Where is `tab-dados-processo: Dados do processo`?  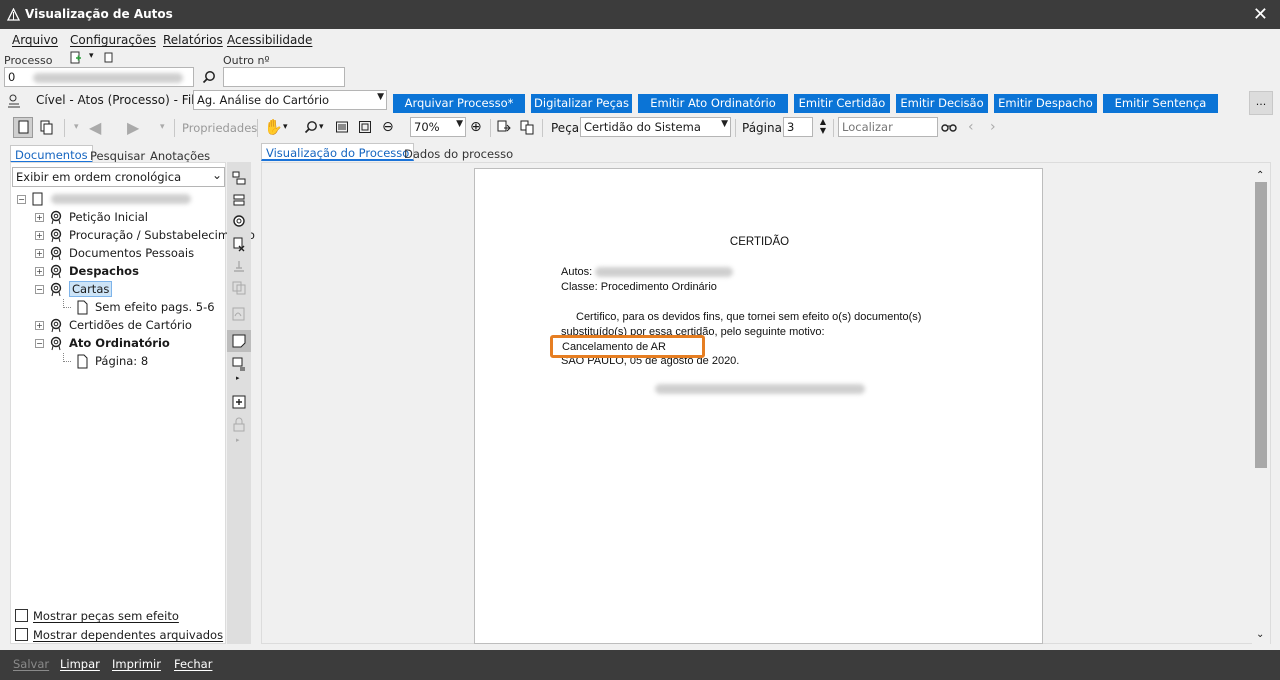 tab-dados-processo: Dados do processo is located at coordinates (458, 154).